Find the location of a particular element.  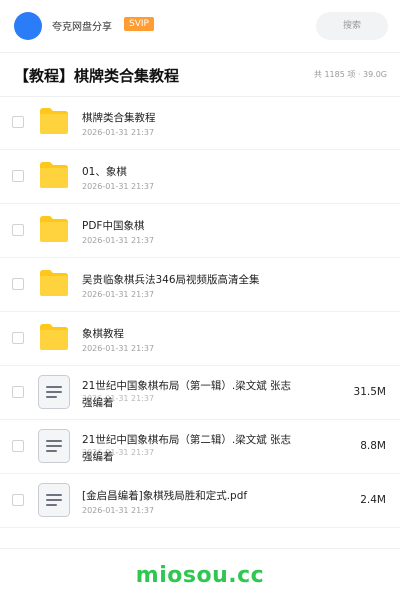

list-item: 01、象棋 2026-01-31 21:37 is located at coordinates (200, 177).